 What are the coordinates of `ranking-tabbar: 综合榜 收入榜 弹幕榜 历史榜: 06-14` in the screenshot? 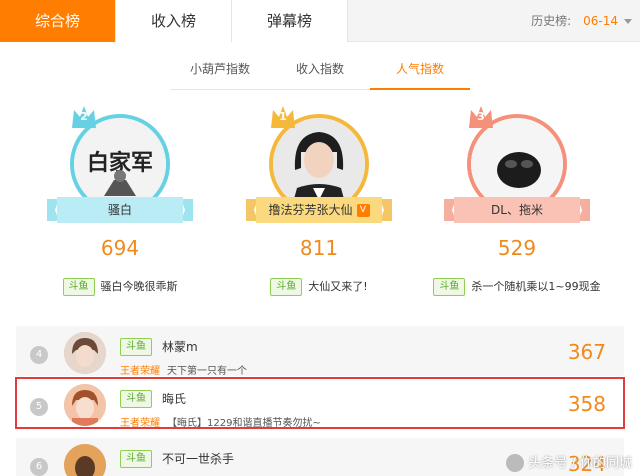 It's located at (320, 21).